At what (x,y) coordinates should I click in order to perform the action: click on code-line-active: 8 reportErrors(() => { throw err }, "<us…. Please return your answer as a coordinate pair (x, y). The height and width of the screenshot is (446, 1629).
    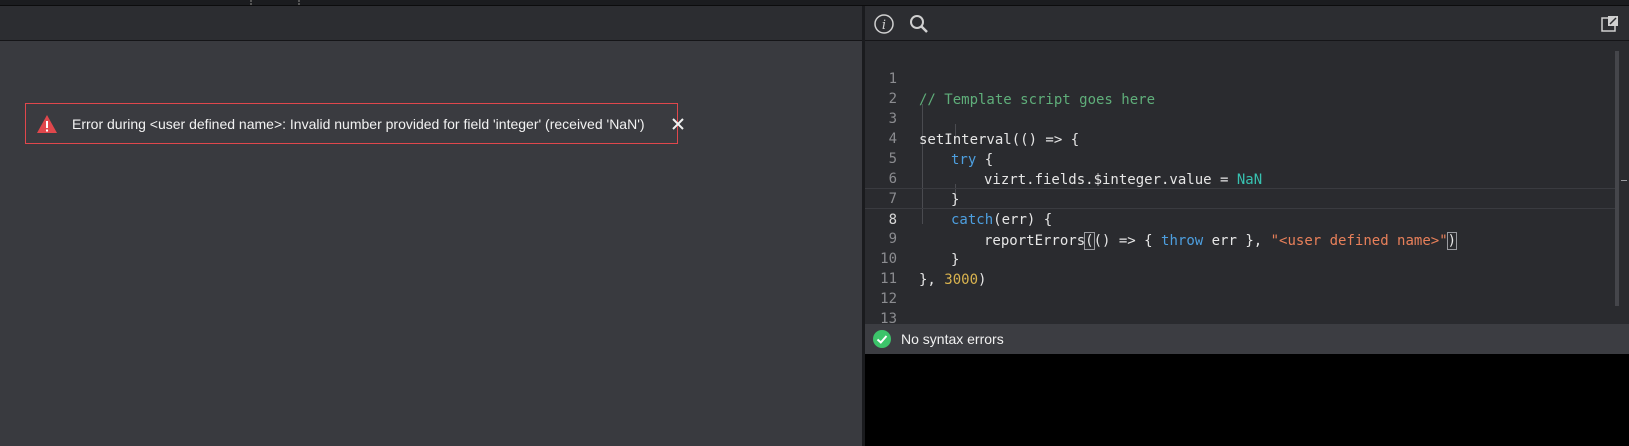
    Looking at the image, I should click on (1241, 219).